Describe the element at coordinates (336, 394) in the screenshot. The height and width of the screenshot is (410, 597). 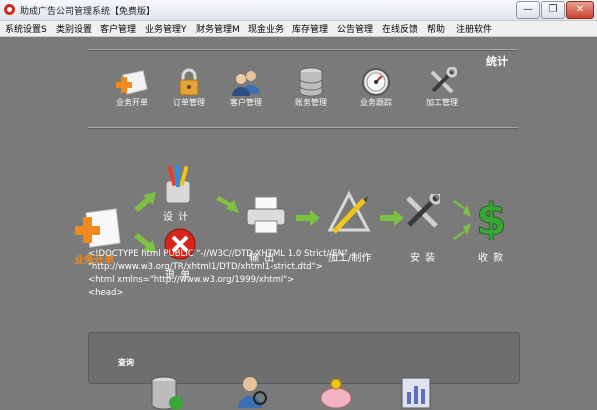
I see `piggy-bank-icon` at that location.